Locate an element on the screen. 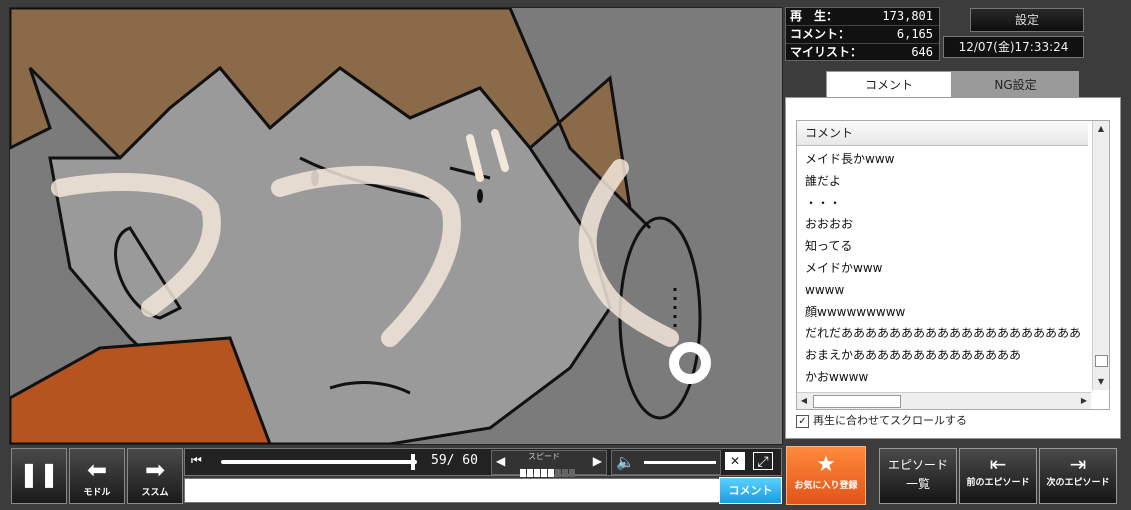 Image resolution: width=1131 pixels, height=510 pixels. comments-label: コメント： is located at coordinates (820, 34).